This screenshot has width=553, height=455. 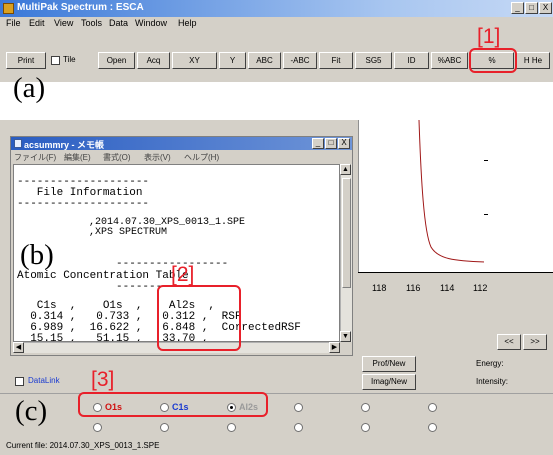 What do you see at coordinates (18, 347) in the screenshot?
I see `scroll-left-icon: ◀` at bounding box center [18, 347].